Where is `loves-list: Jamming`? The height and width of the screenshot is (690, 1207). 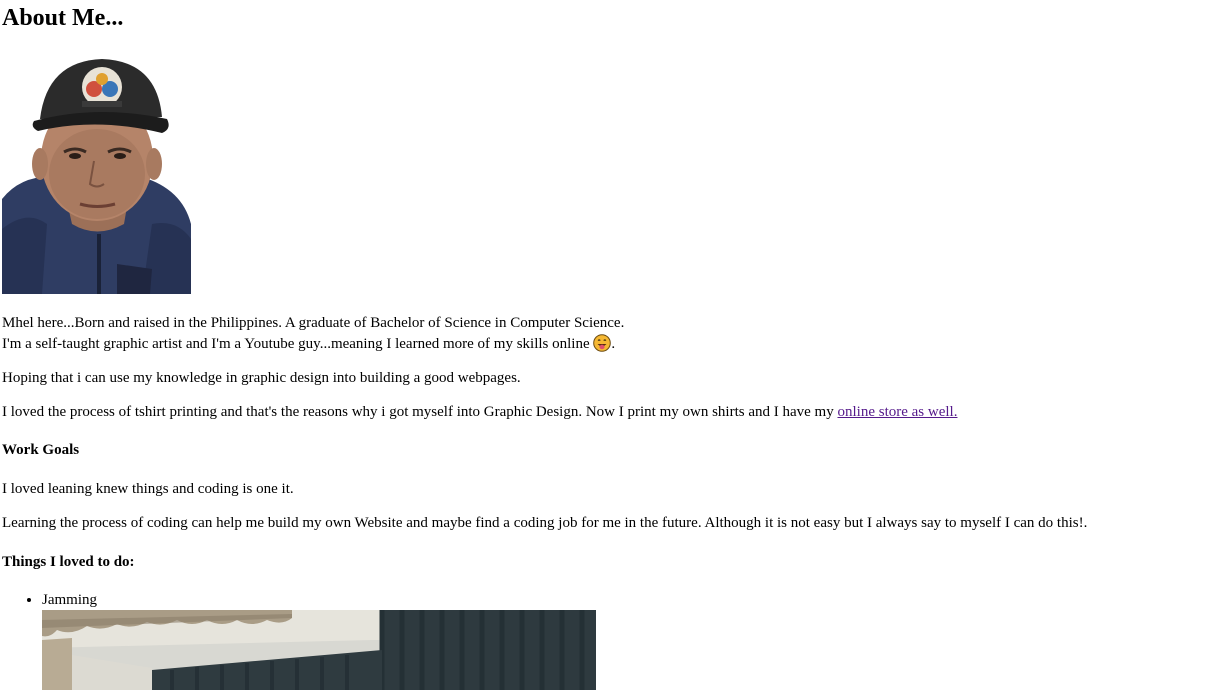
loves-list: Jamming is located at coordinates (602, 640).